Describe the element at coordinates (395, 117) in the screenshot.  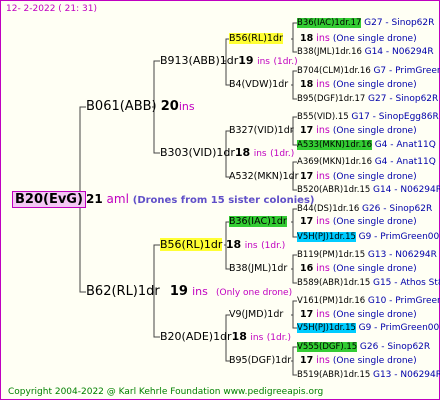
I see `gen4-loc: G17 - SinopEgg86R` at that location.